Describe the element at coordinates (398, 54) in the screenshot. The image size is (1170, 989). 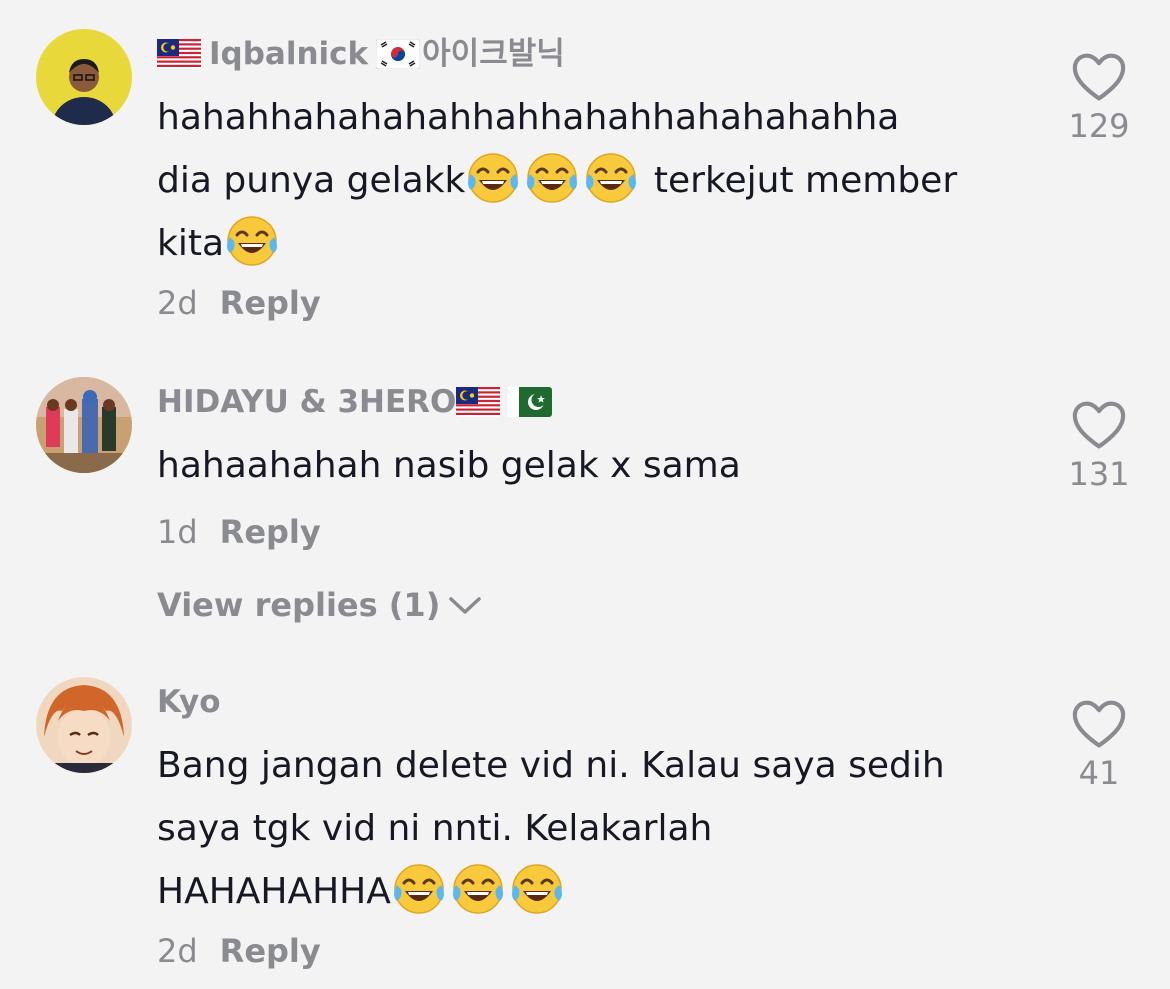
I see `south-korea-flag-icon` at that location.